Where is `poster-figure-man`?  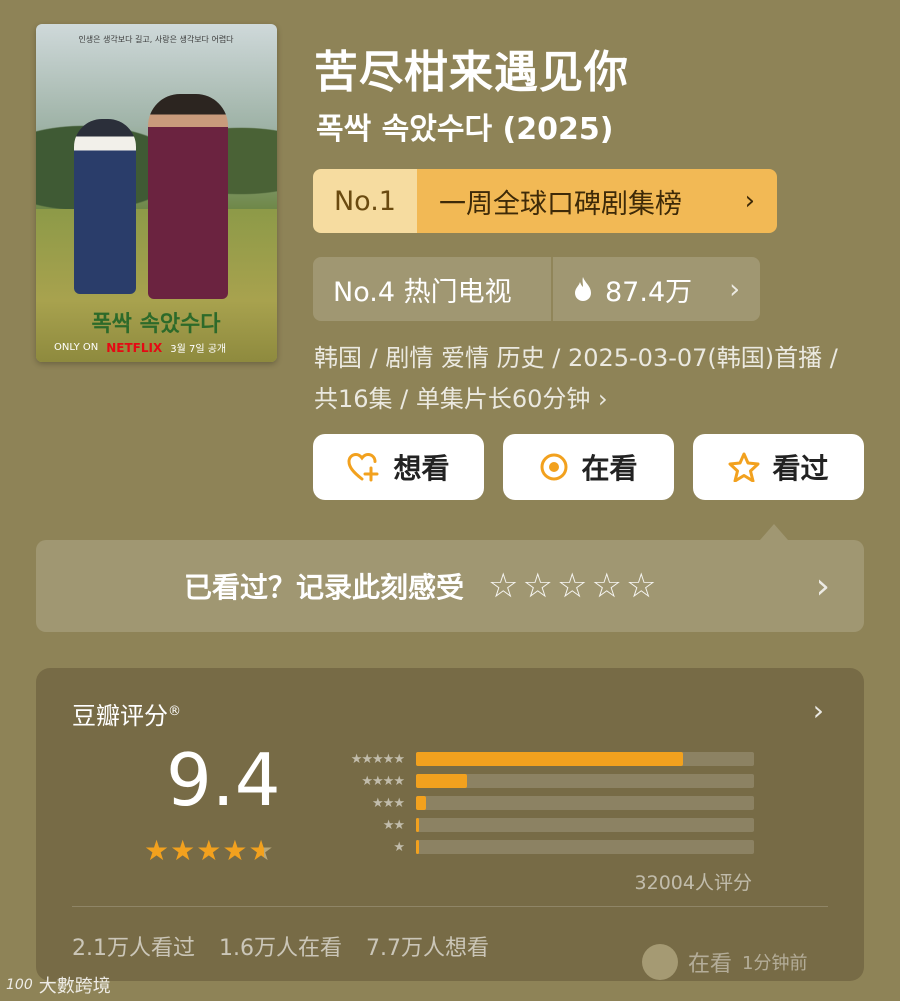 poster-figure-man is located at coordinates (188, 196).